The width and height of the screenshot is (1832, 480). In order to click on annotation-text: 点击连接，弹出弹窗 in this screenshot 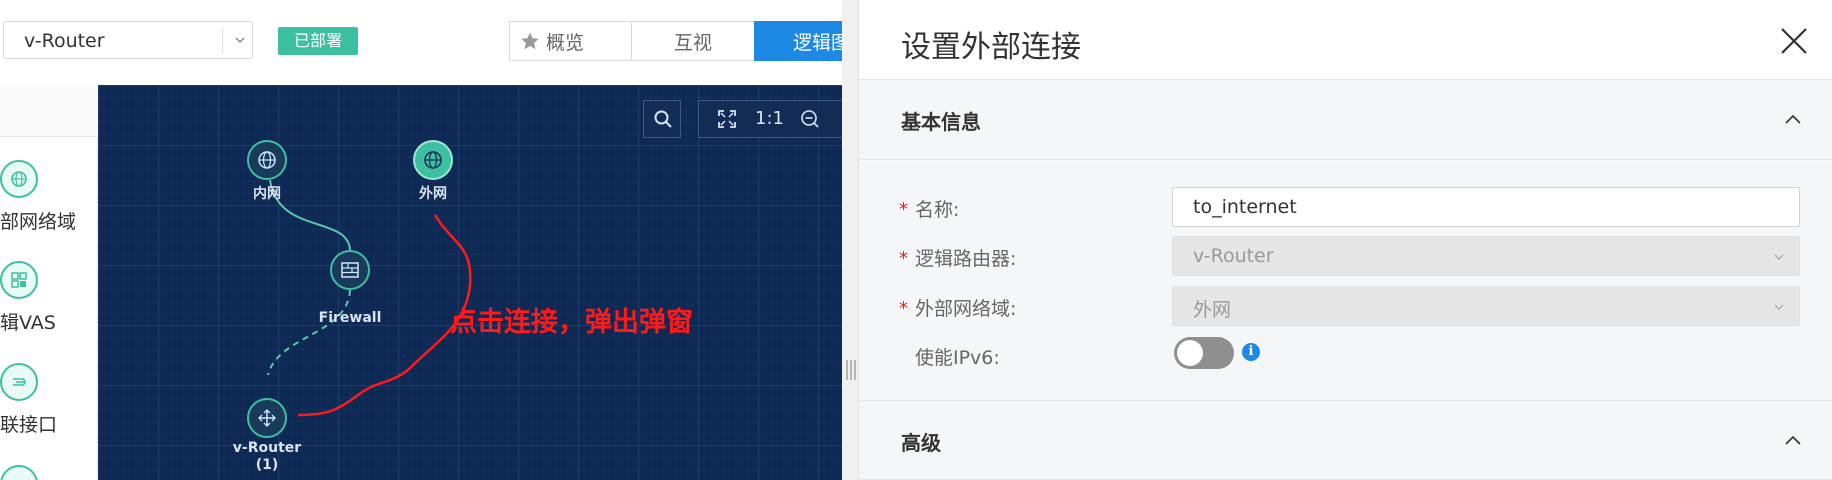, I will do `click(571, 322)`.